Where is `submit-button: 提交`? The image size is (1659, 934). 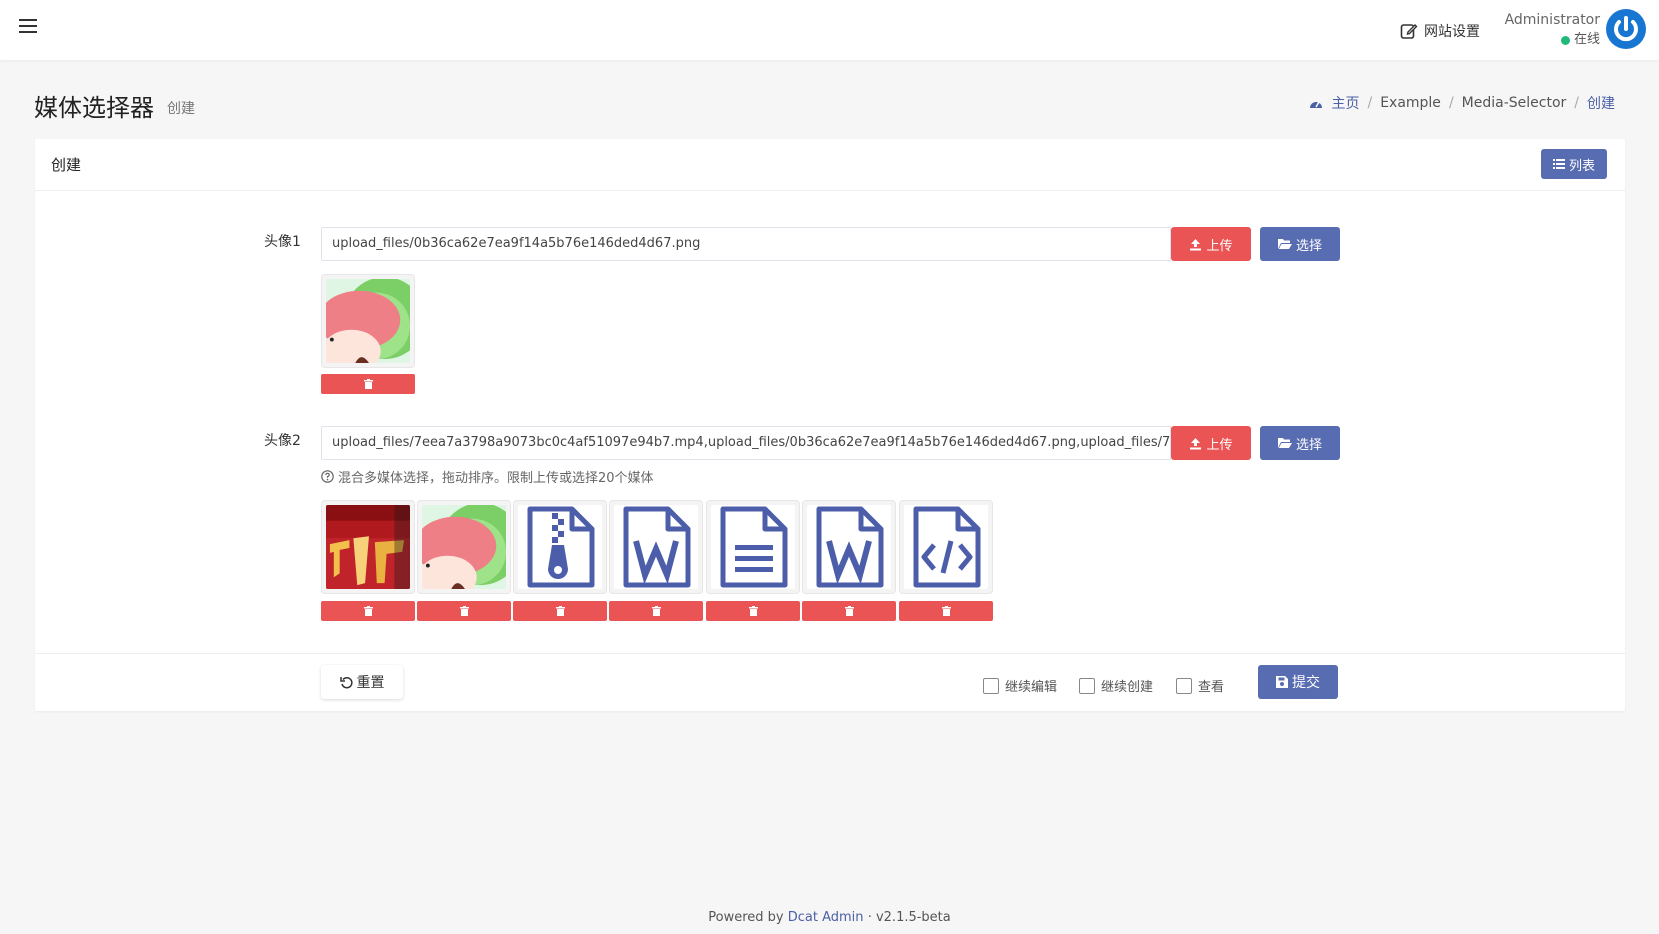
submit-button: 提交 is located at coordinates (1298, 682).